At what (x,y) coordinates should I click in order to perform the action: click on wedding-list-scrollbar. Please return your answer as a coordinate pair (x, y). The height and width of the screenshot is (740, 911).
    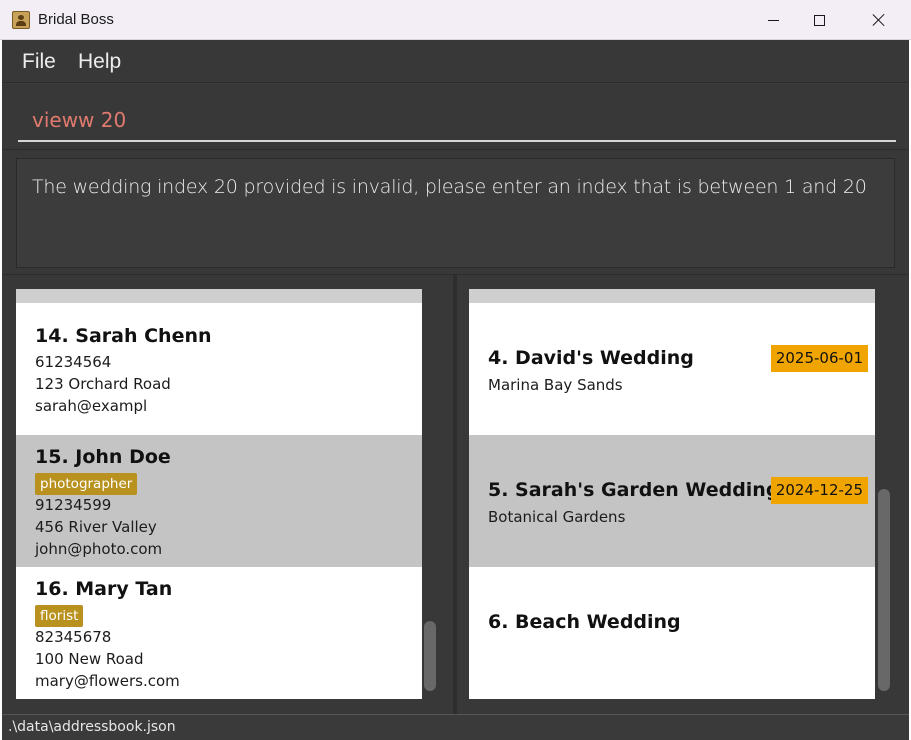
    Looking at the image, I should click on (884, 494).